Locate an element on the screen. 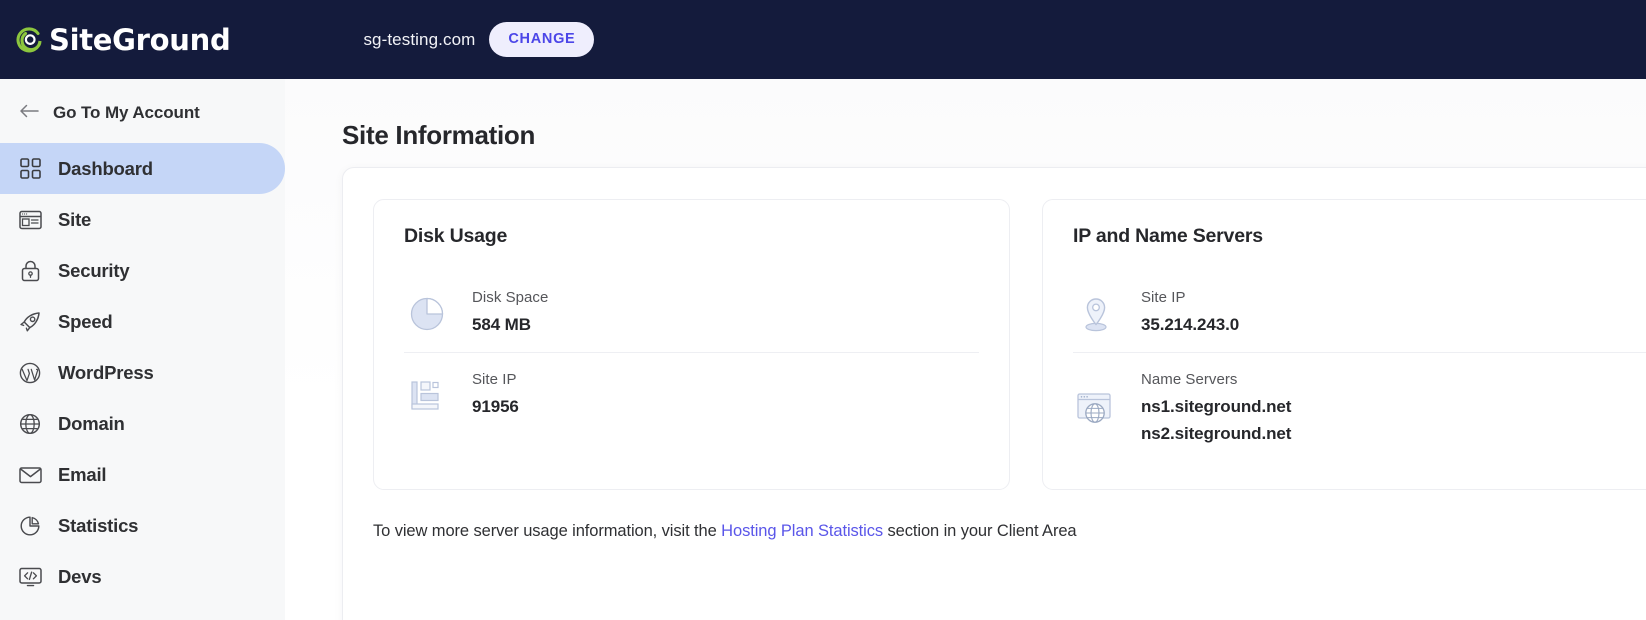 Image resolution: width=1646 pixels, height=620 pixels. inodes-label: Site IP is located at coordinates (494, 380).